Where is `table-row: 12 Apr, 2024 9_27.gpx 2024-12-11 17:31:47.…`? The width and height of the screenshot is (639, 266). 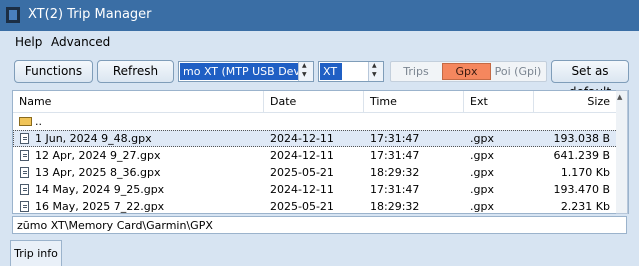 table-row: 12 Apr, 2024 9_27.gpx 2024-12-11 17:31:47.… is located at coordinates (320, 155).